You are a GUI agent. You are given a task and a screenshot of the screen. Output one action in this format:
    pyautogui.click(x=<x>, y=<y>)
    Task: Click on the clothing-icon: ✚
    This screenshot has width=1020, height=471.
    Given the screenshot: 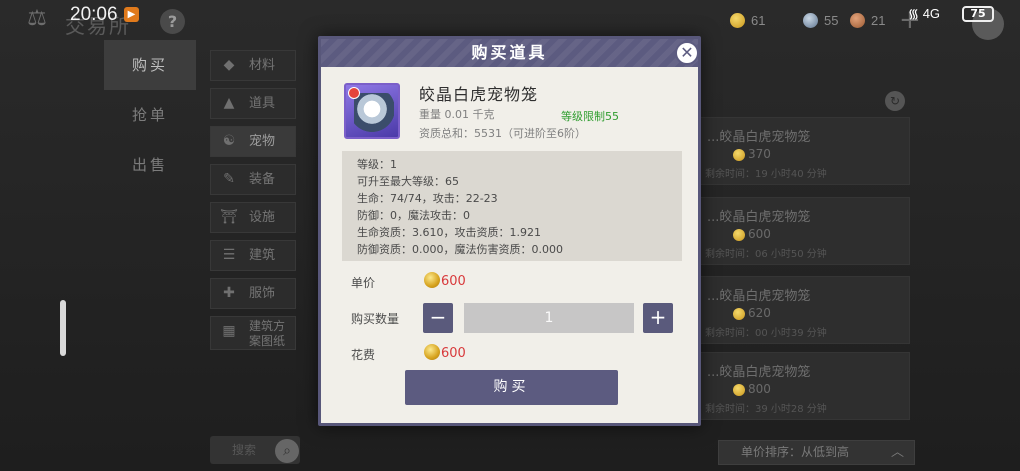 What is the action you would take?
    pyautogui.click(x=229, y=293)
    